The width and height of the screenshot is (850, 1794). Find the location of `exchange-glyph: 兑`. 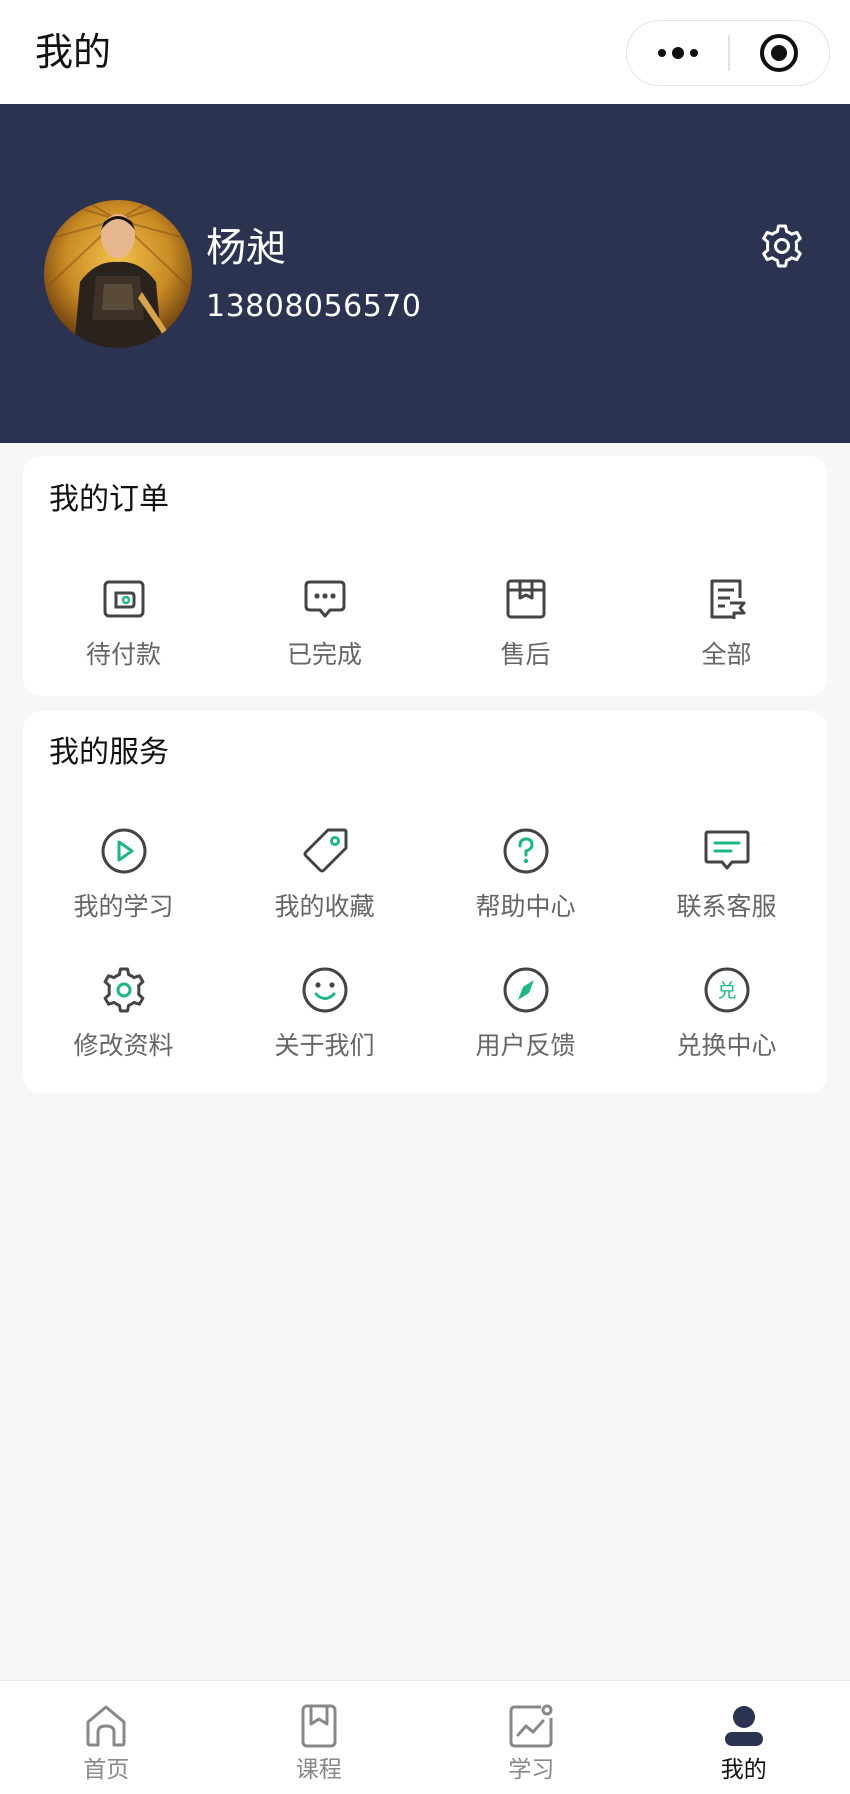

exchange-glyph: 兑 is located at coordinates (726, 991).